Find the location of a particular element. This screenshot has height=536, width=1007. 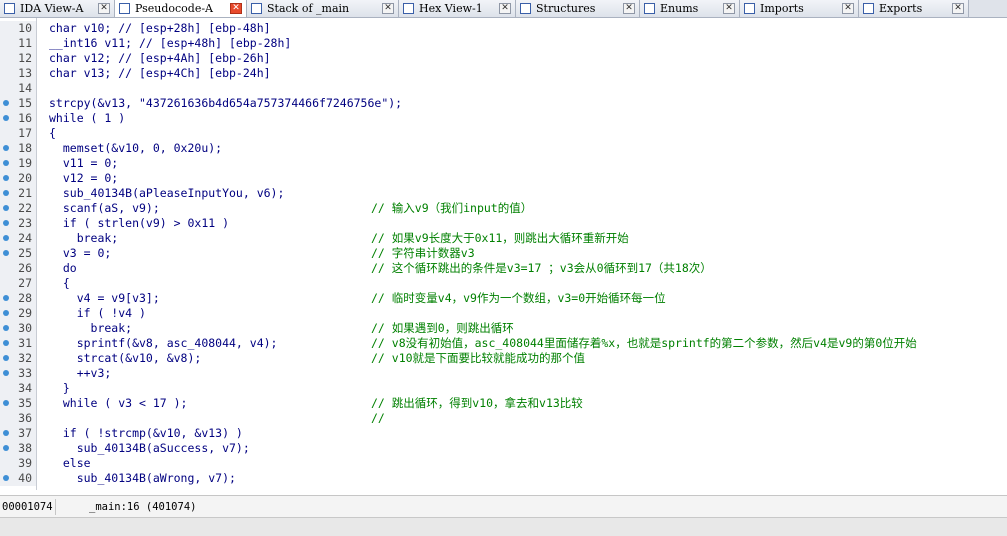

code-line: 38 sub_40134B(aSuccess, v7); is located at coordinates (503, 448).